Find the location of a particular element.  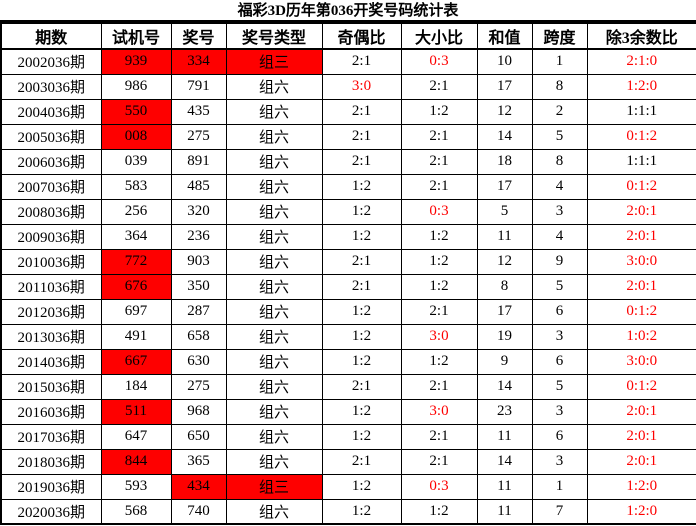

table-row: 2009036期 364 236 组六 1:2 1:2 11 4 2:0:1 is located at coordinates (348, 236).